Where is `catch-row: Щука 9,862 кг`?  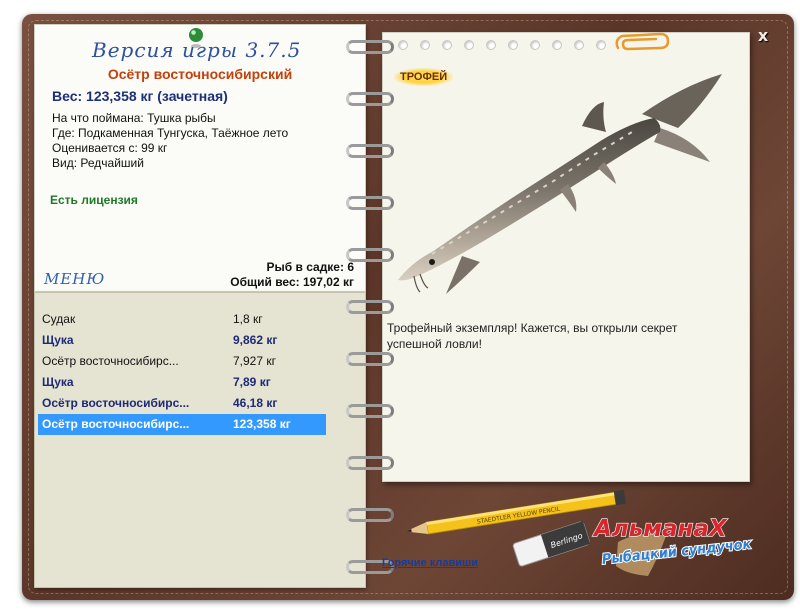
catch-row: Щука 9,862 кг is located at coordinates (182, 340).